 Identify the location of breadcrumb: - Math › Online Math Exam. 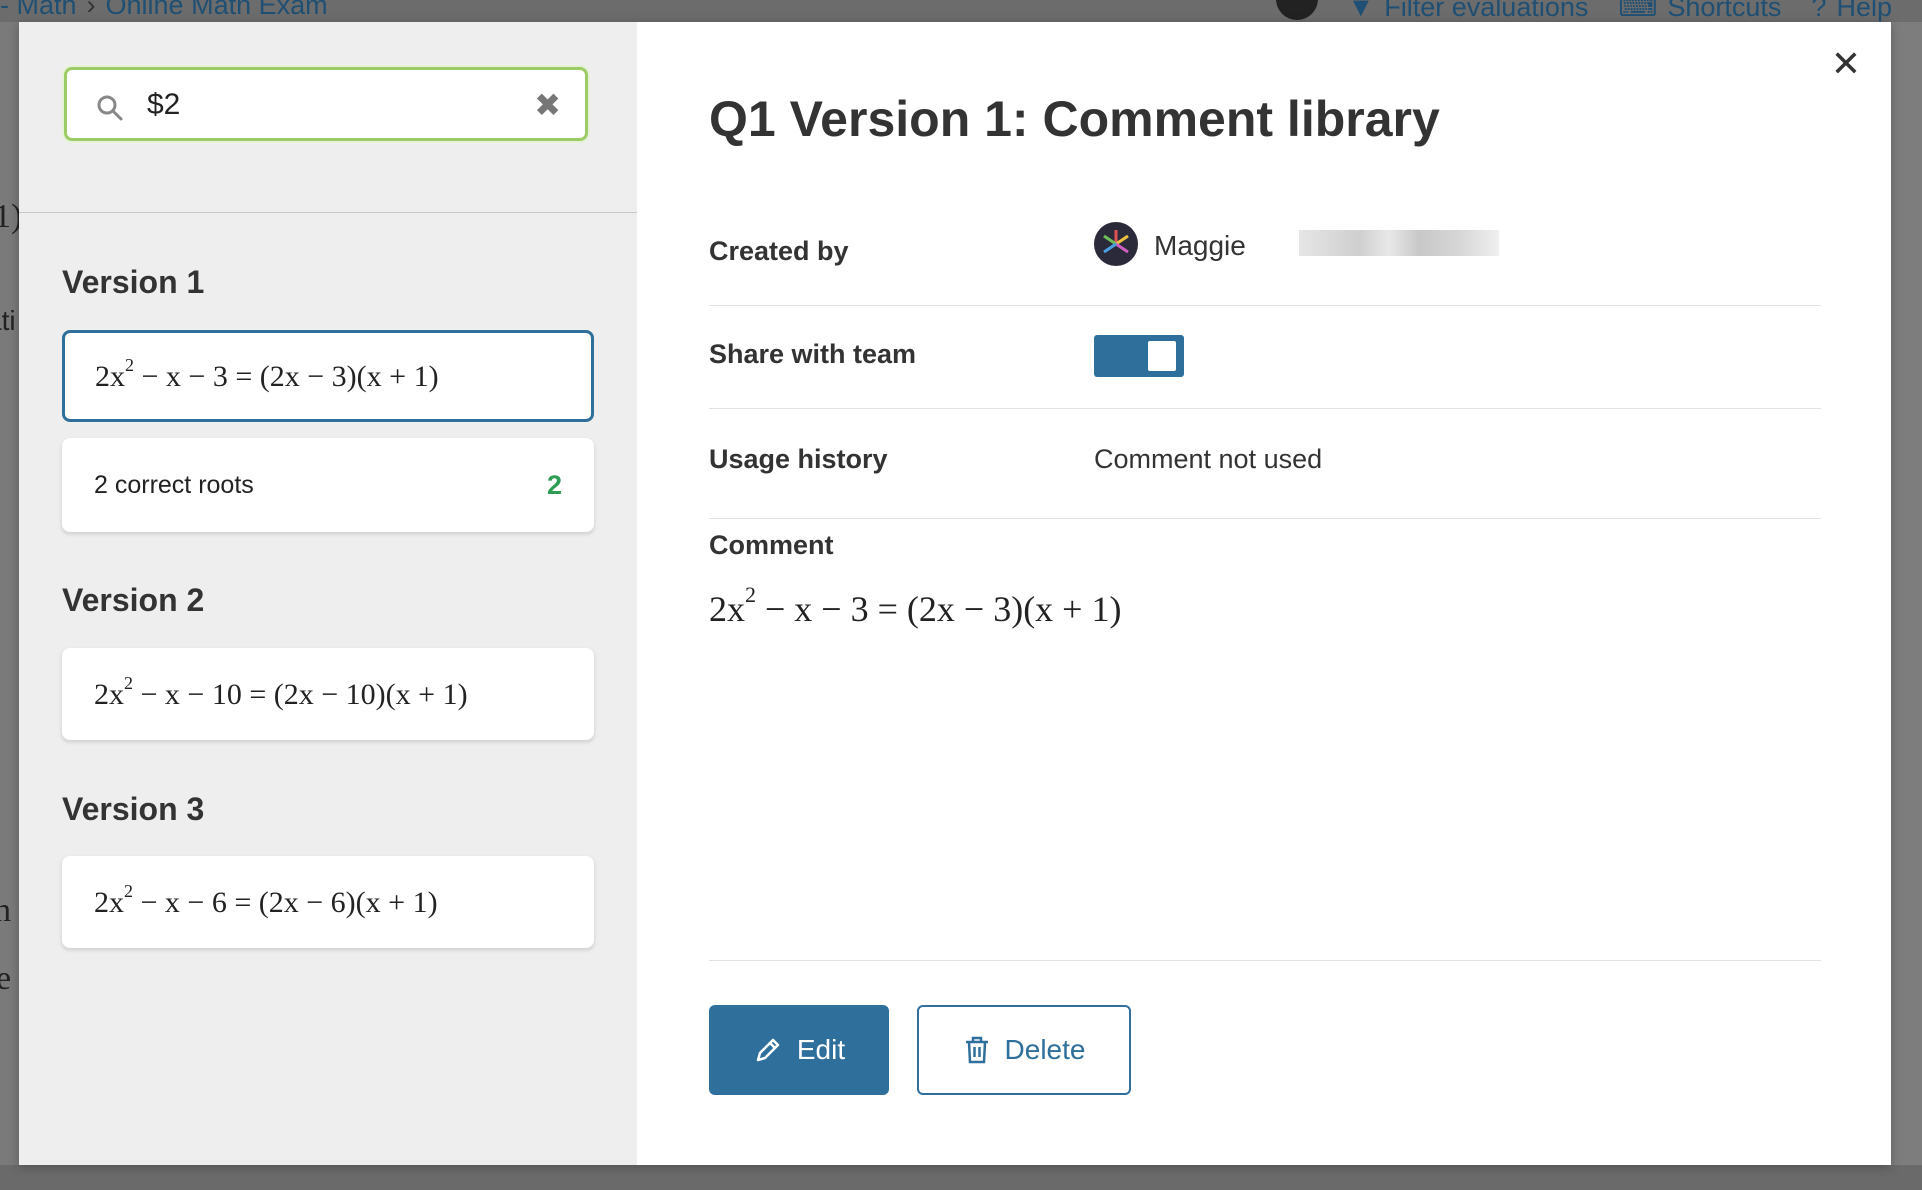
(164, 9).